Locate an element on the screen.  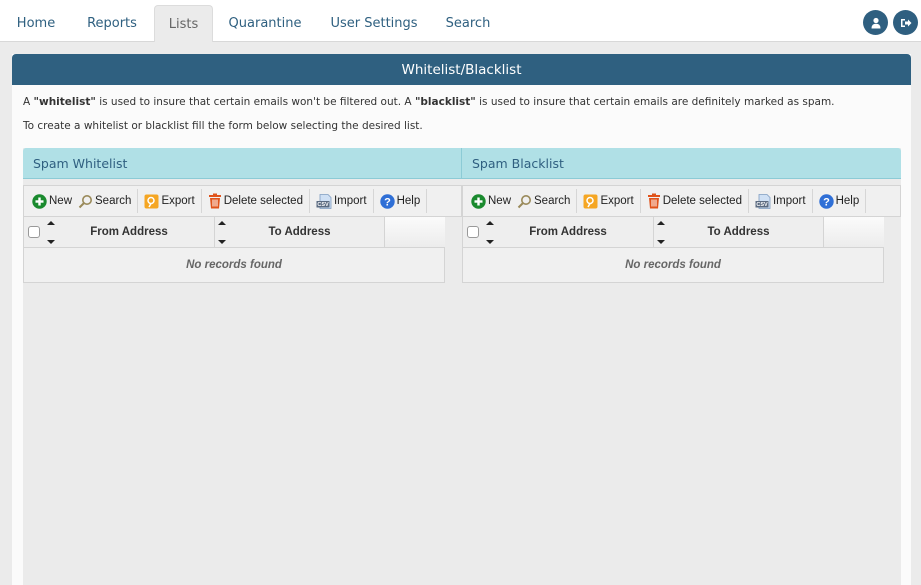
whitelist-grid-header: From Address To Address is located at coordinates (234, 232).